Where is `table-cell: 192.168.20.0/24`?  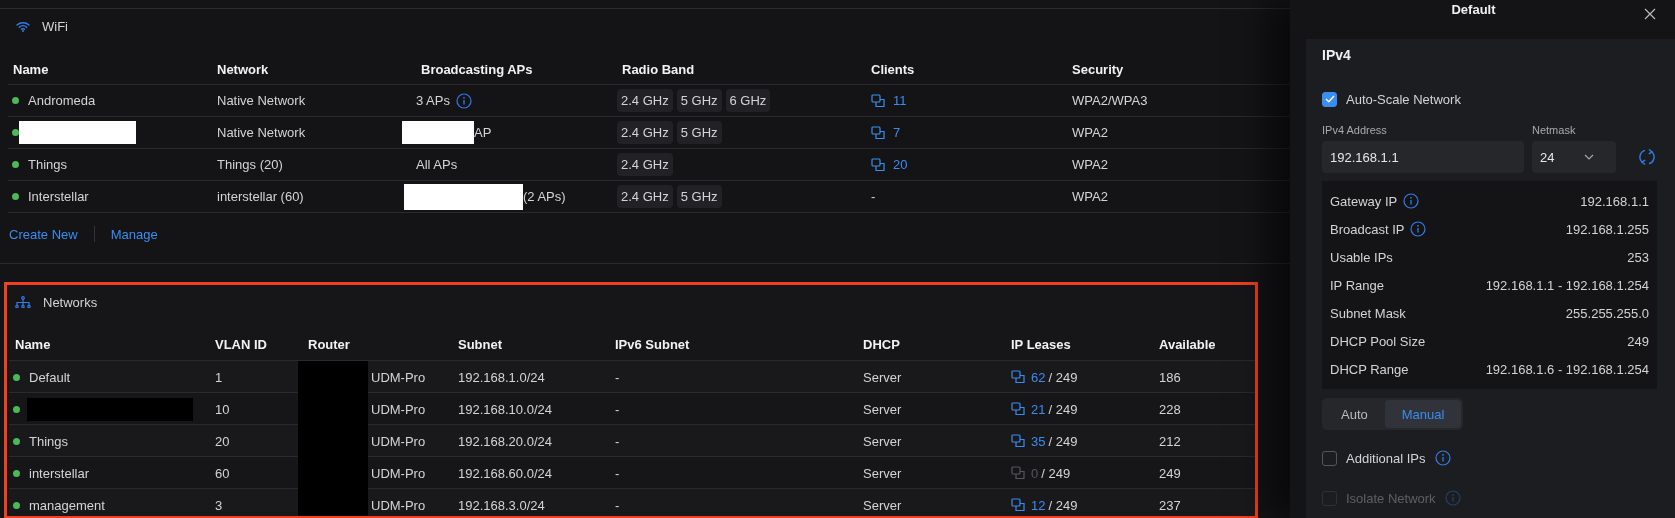
table-cell: 192.168.20.0/24 is located at coordinates (505, 441).